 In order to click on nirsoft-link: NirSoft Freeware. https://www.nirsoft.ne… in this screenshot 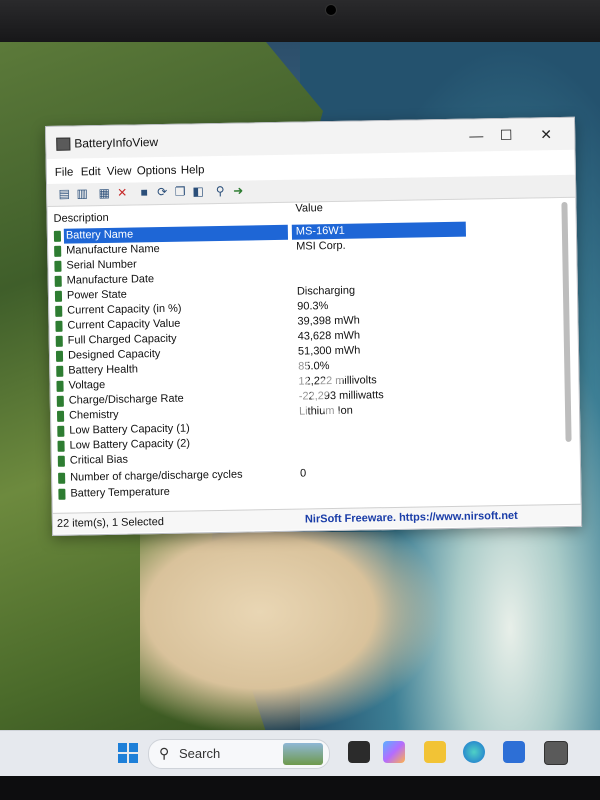, I will do `click(411, 518)`.